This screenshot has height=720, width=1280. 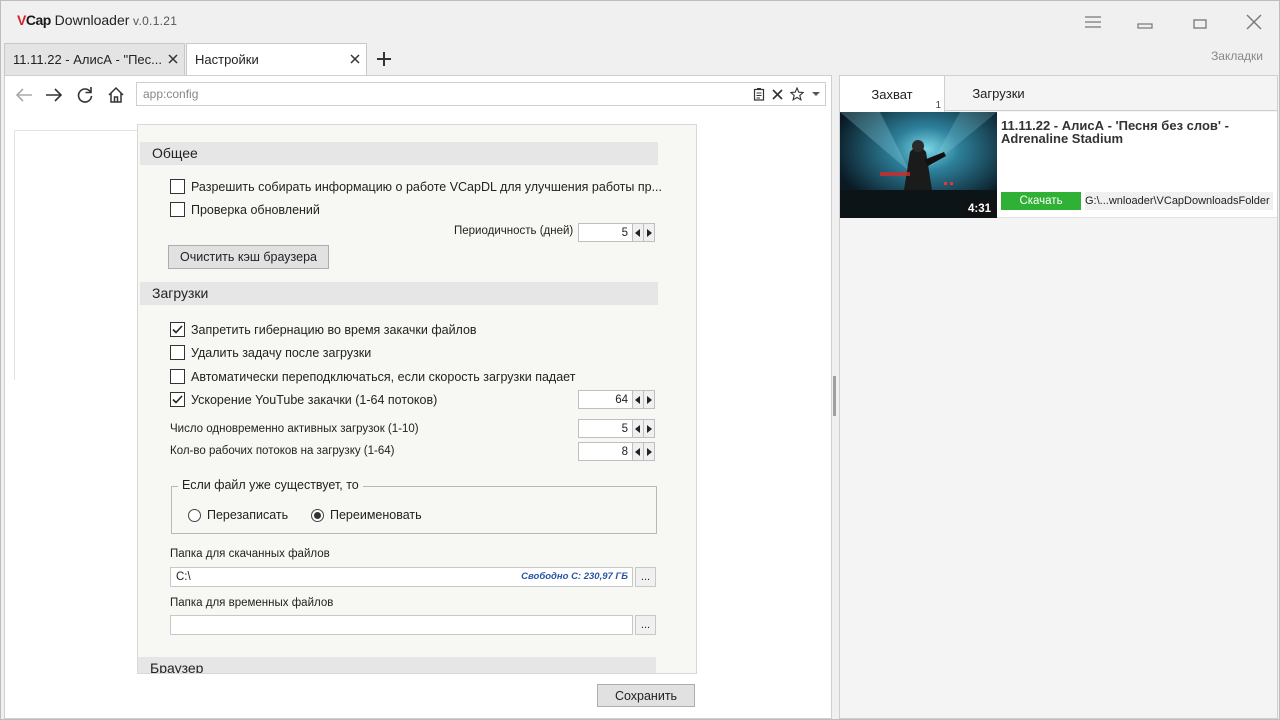 I want to click on worker-threads-stepper: 8, so click(x=616, y=451).